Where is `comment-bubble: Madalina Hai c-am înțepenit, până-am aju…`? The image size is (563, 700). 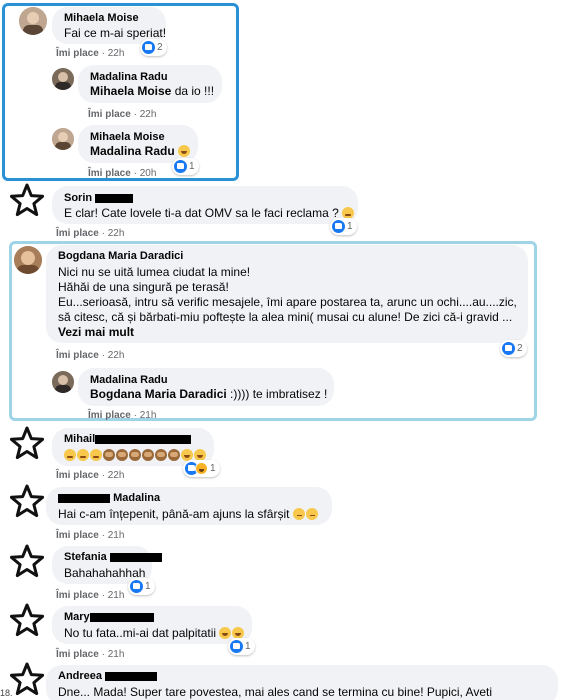 comment-bubble: Madalina Hai c-am înțepenit, până-am aju… is located at coordinates (189, 506).